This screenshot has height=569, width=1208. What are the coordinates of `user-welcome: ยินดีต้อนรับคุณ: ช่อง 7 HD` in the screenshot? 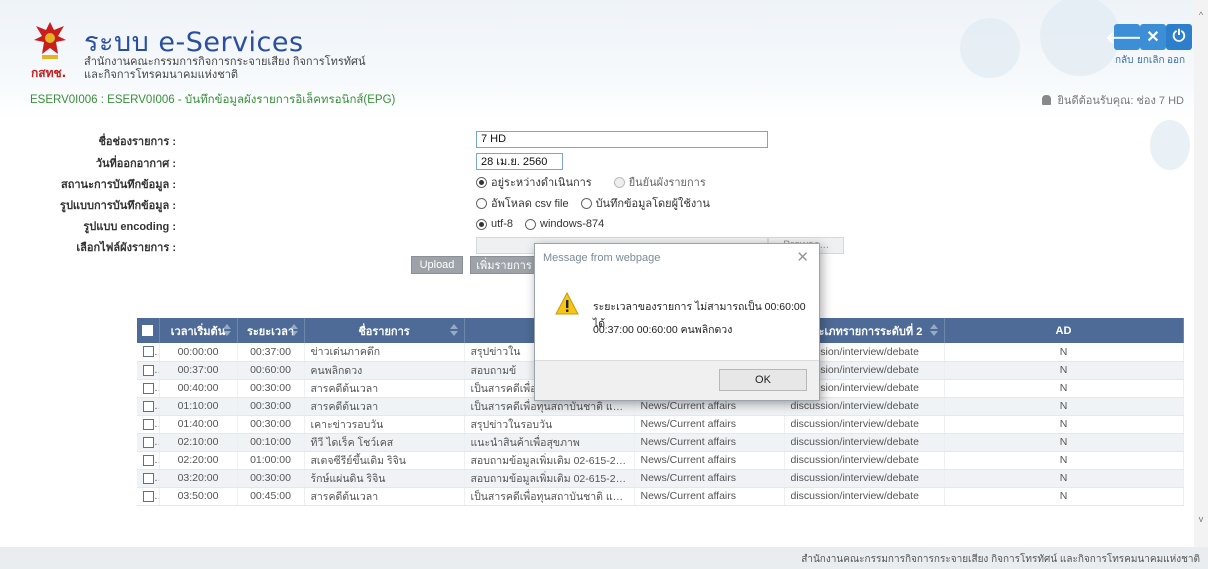 It's located at (1113, 100).